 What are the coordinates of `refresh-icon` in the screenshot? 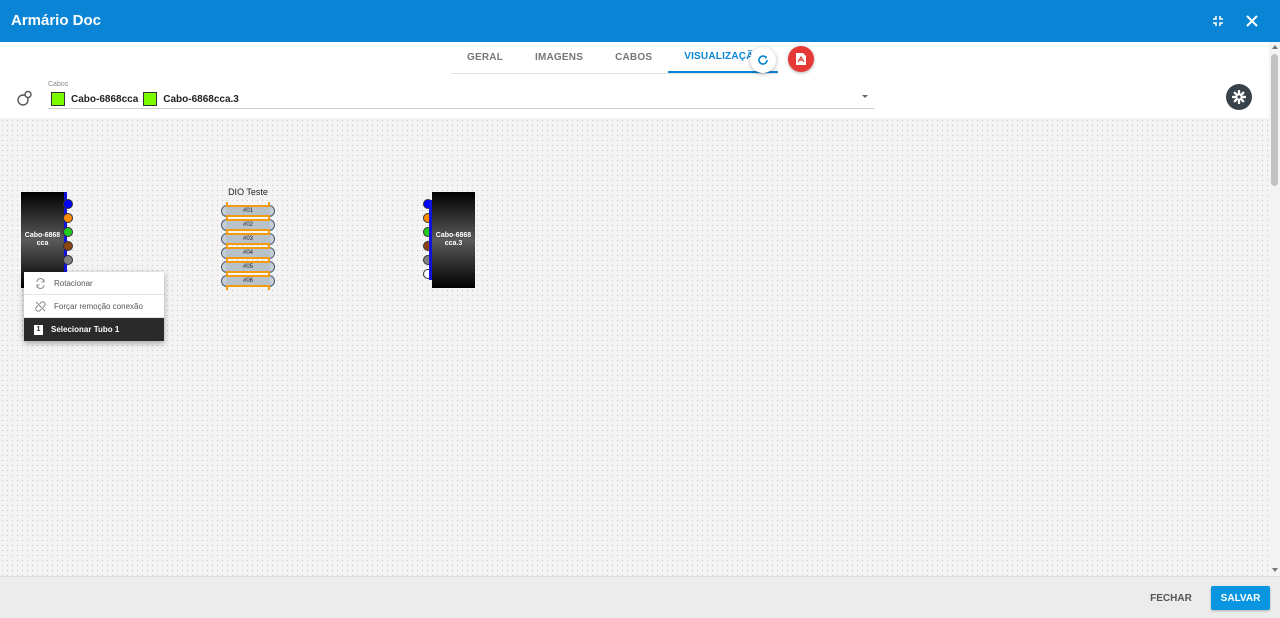 It's located at (763, 60).